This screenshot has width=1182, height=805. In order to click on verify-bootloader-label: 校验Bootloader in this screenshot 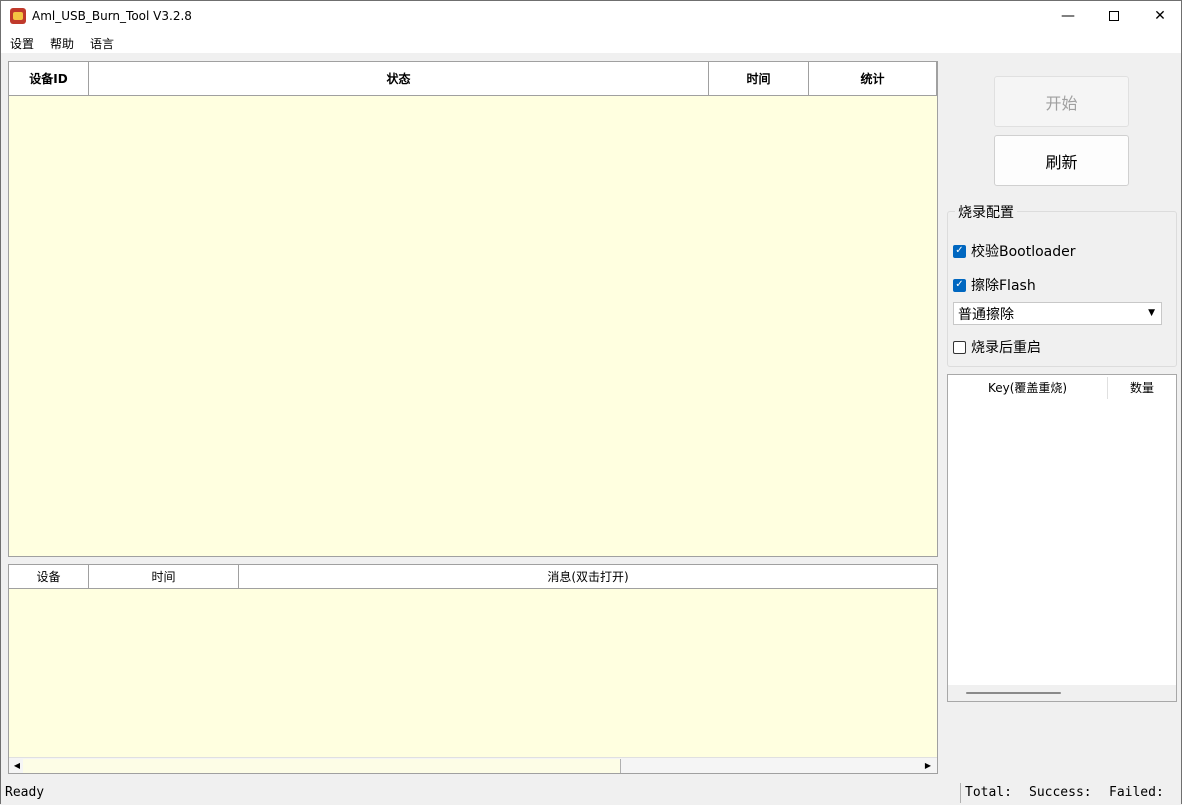, I will do `click(1023, 252)`.